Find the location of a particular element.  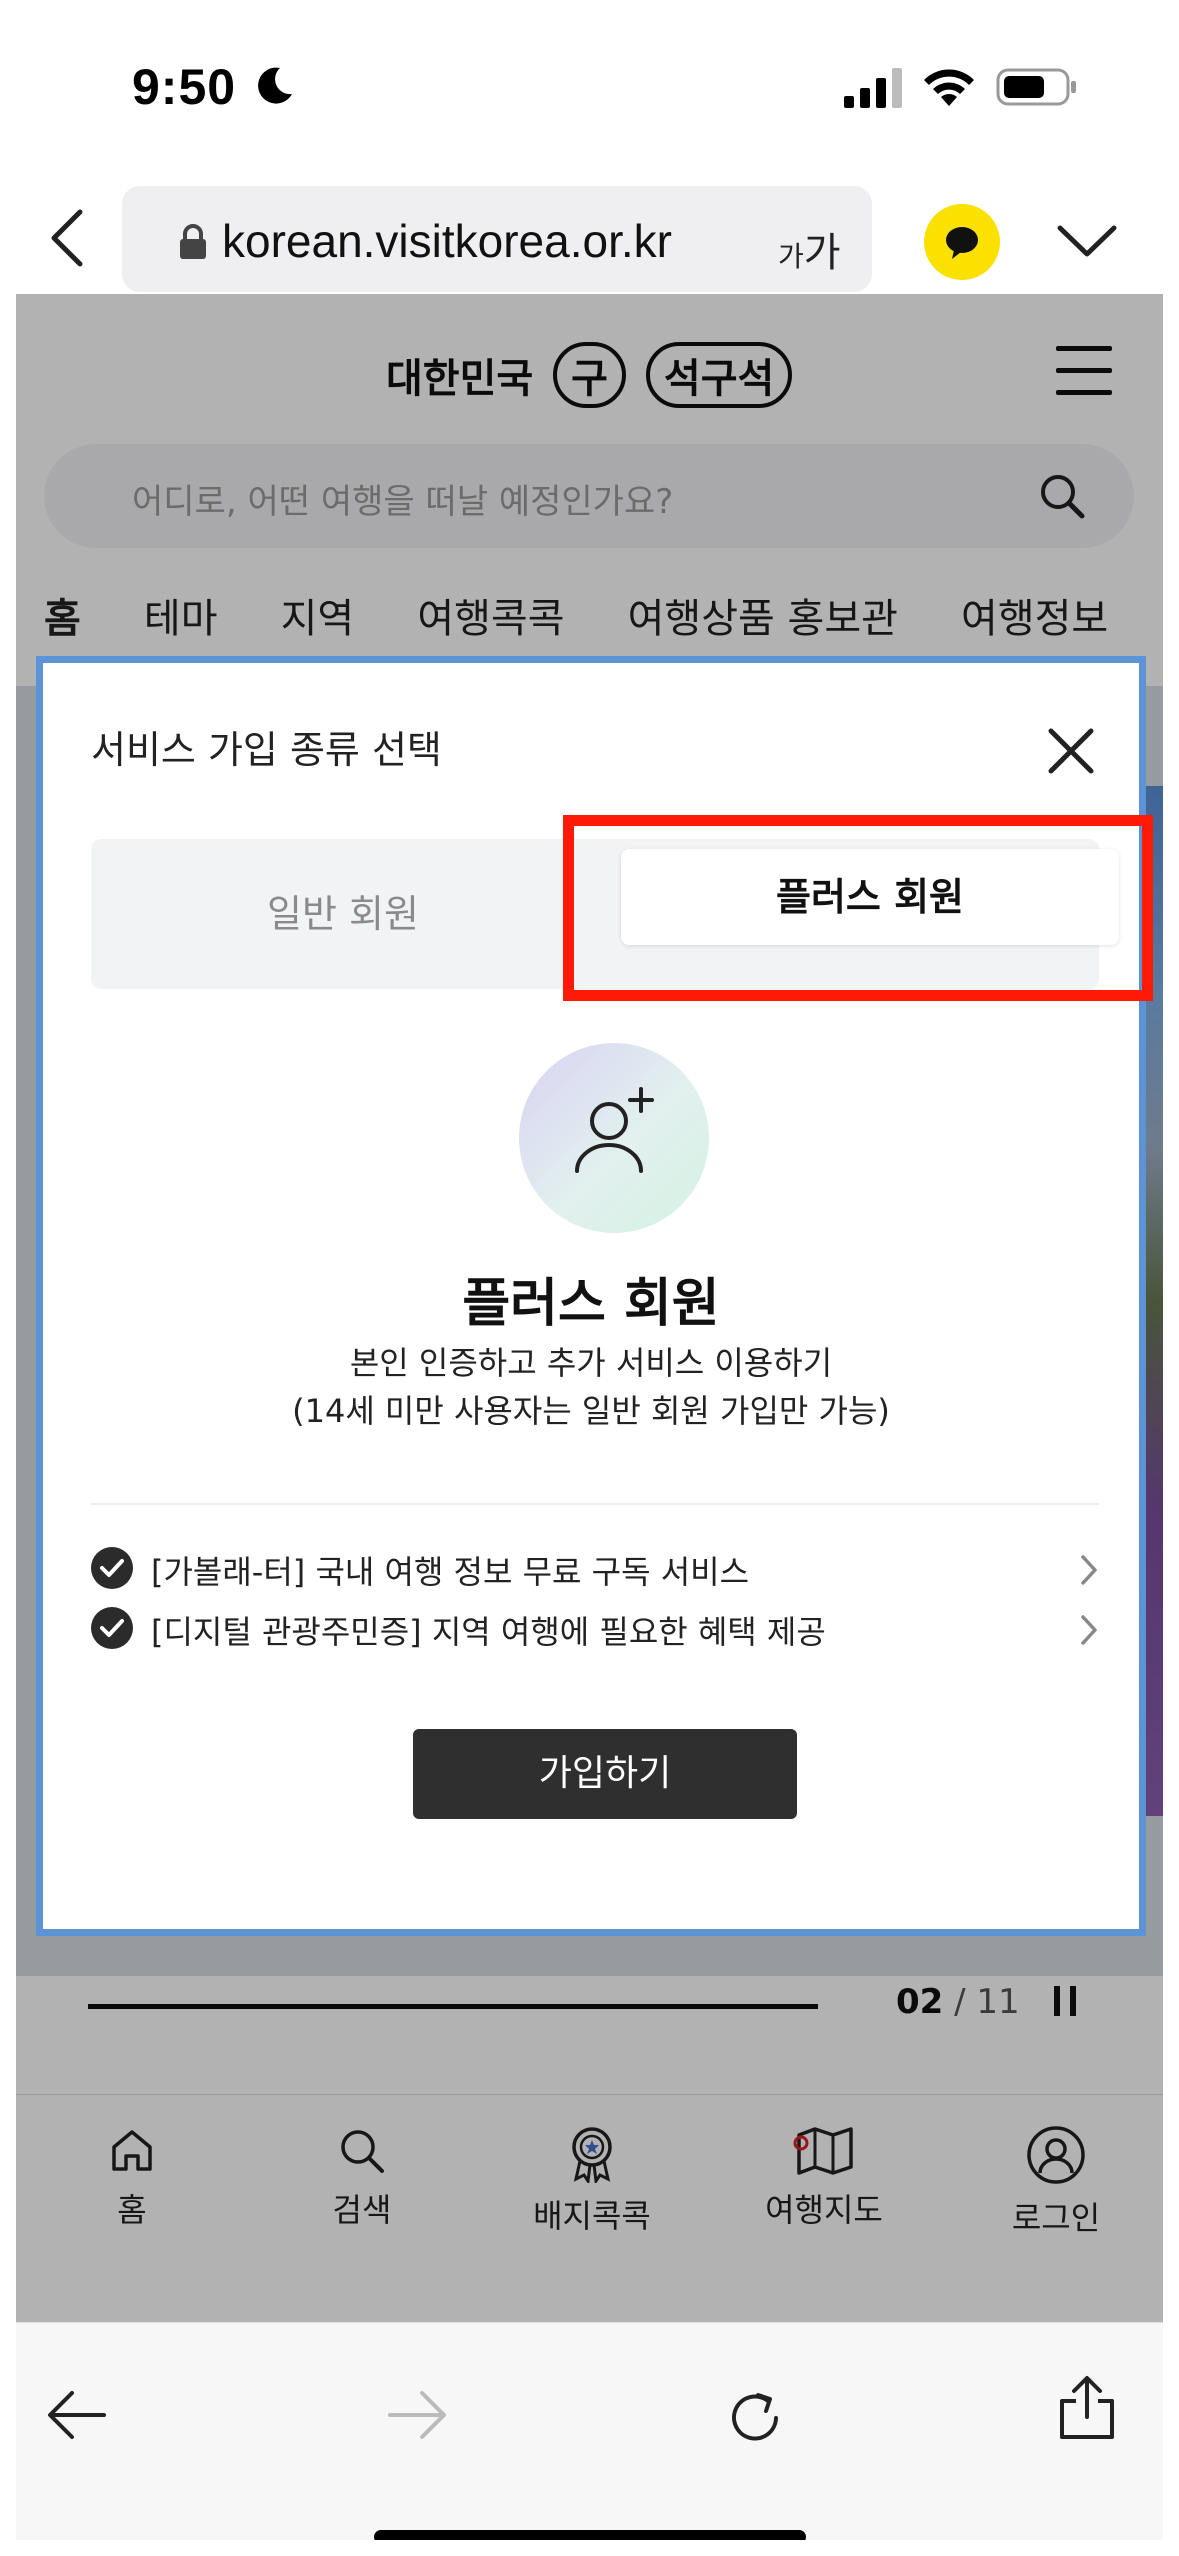

description-line-2: (14세 미만 사용자는 일반 회원 가입만 가능) is located at coordinates (591, 1411).